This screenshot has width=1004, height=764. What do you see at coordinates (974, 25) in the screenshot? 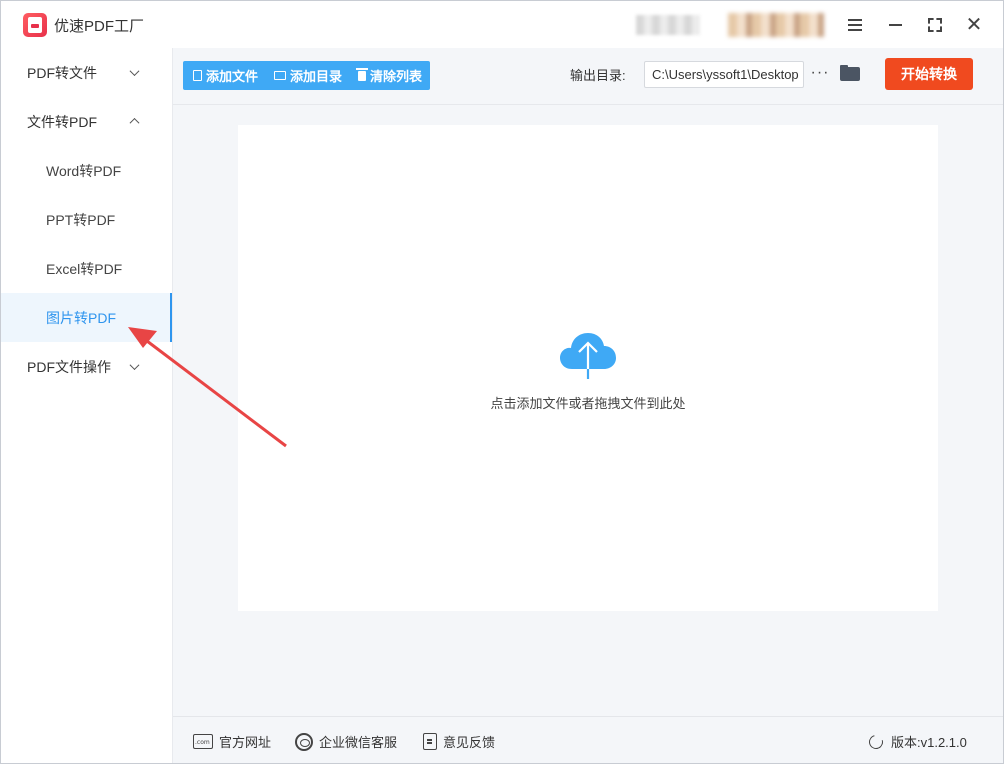
I see `close-icon: ✕` at bounding box center [974, 25].